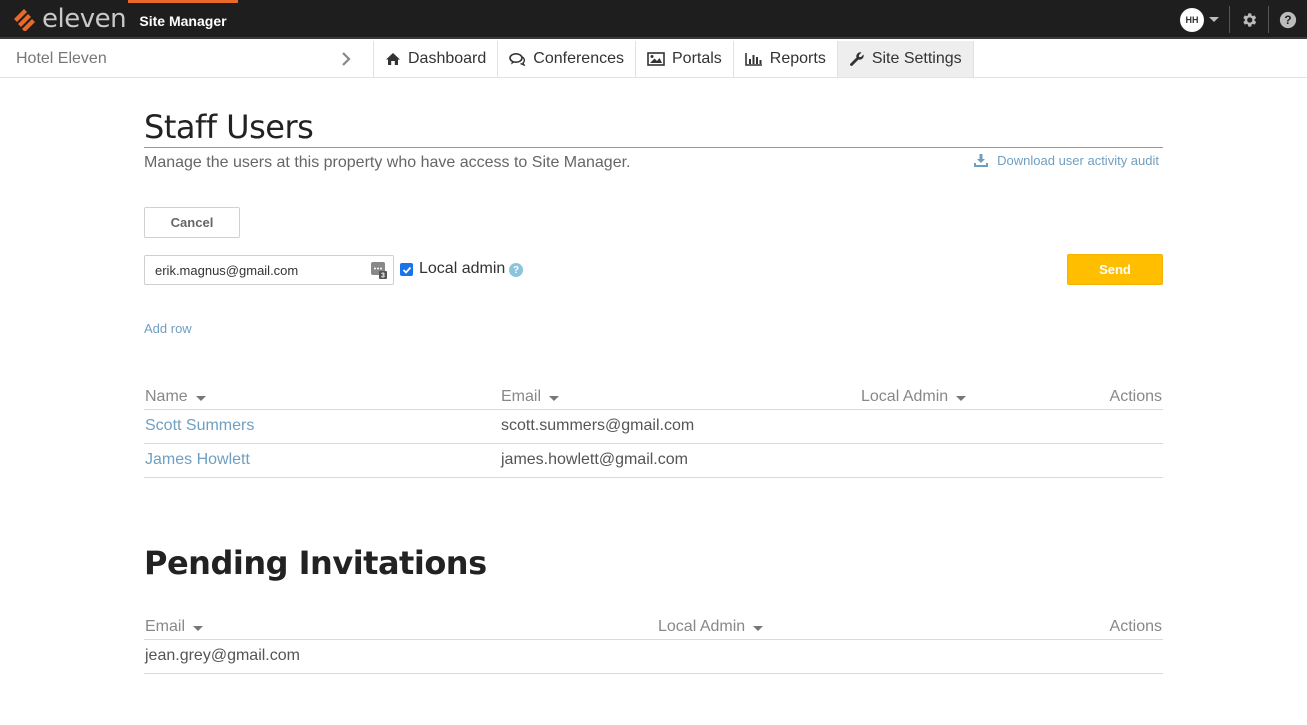 This screenshot has width=1307, height=725. Describe the element at coordinates (197, 460) in the screenshot. I see `user-name-link: James Howlett` at that location.